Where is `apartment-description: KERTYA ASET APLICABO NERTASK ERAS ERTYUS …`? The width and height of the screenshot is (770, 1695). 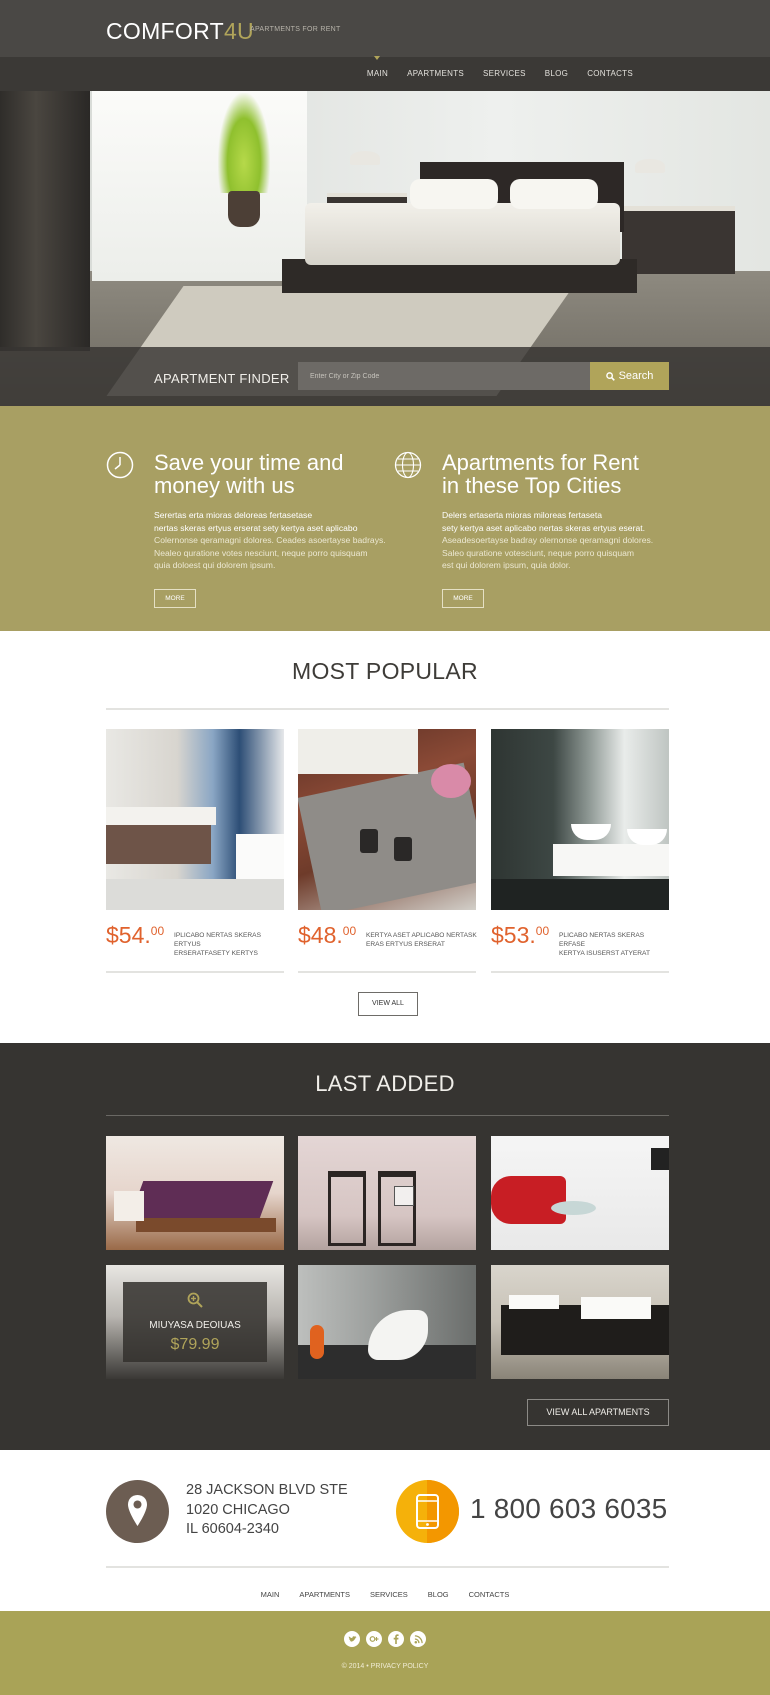
apartment-description: KERTYA ASET APLICABO NERTASK ERAS ERTYUS … is located at coordinates (421, 940).